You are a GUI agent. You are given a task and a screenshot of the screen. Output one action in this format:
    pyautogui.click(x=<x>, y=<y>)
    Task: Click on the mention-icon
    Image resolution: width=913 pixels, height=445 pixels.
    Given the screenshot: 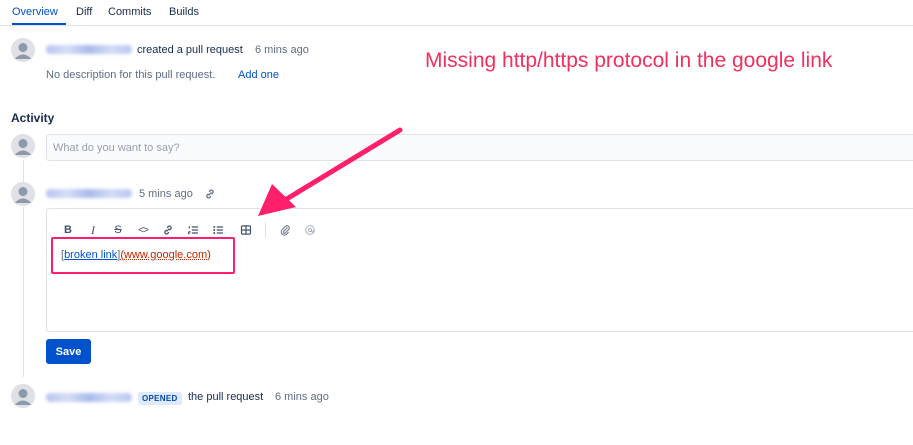 What is the action you would take?
    pyautogui.click(x=310, y=230)
    